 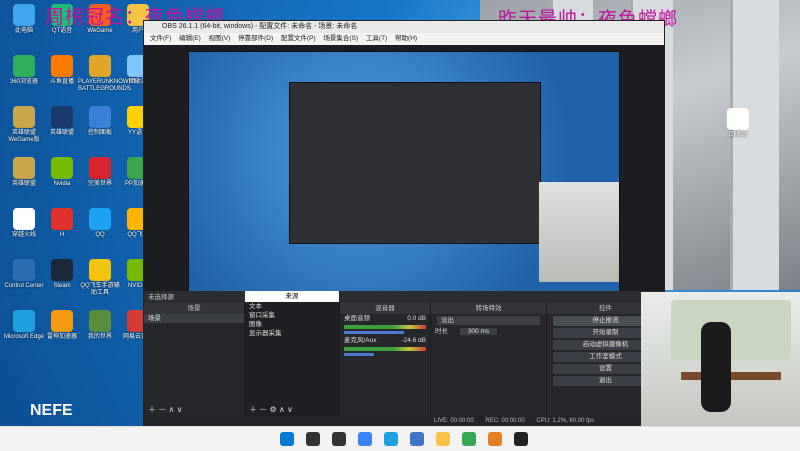 What do you see at coordinates (62, 168) in the screenshot?
I see `nvidia-icon` at bounding box center [62, 168].